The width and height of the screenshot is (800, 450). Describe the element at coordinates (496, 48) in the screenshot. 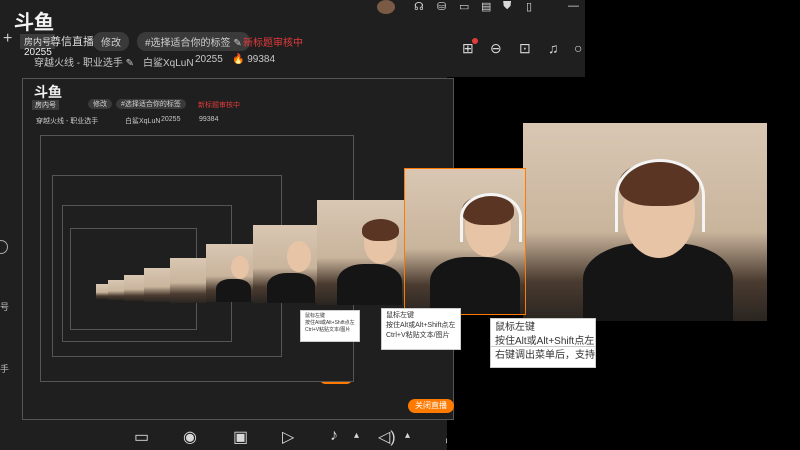

I see `lock-icon: ⊖` at that location.